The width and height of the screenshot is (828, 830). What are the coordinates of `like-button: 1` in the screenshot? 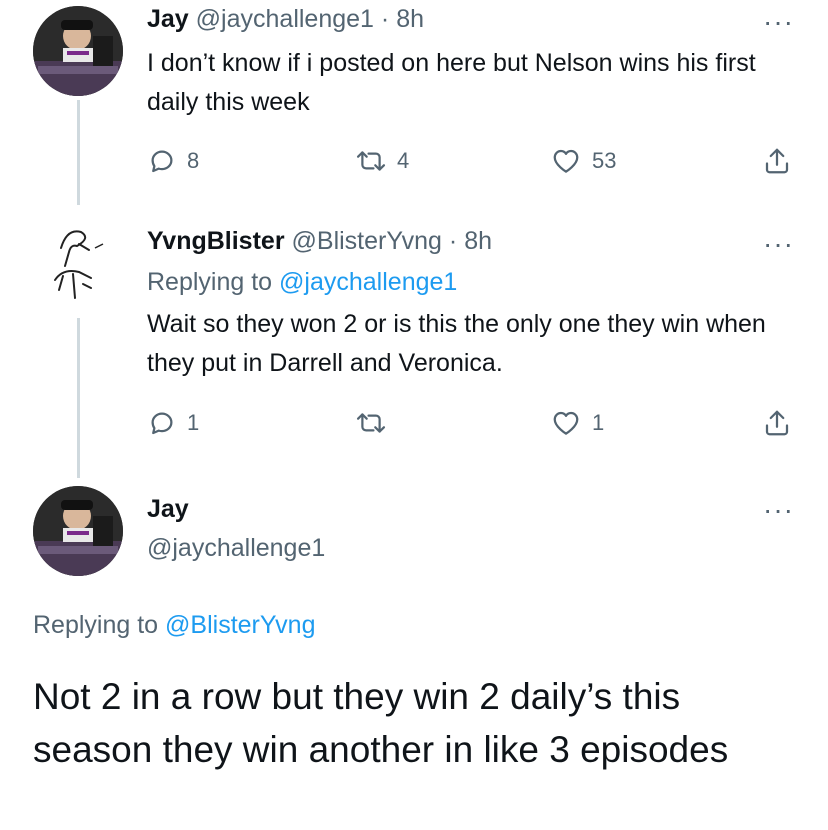 It's located at (577, 423).